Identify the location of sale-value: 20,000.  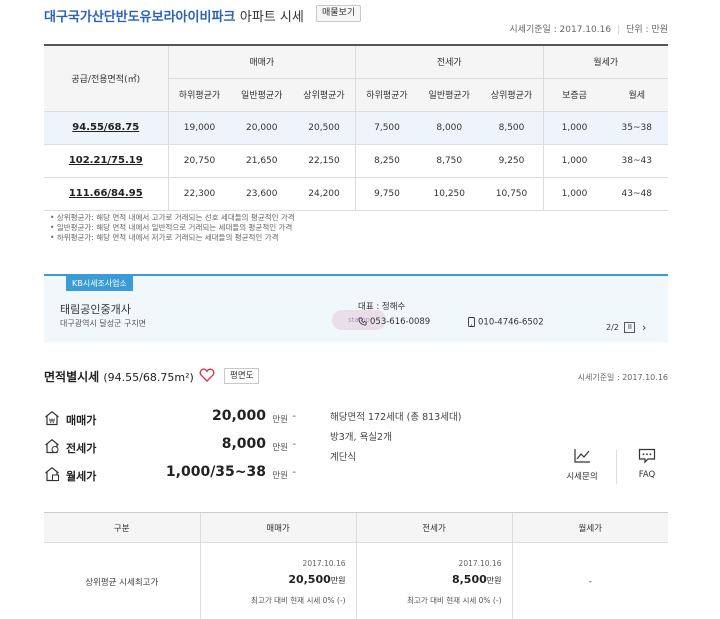
(238, 416).